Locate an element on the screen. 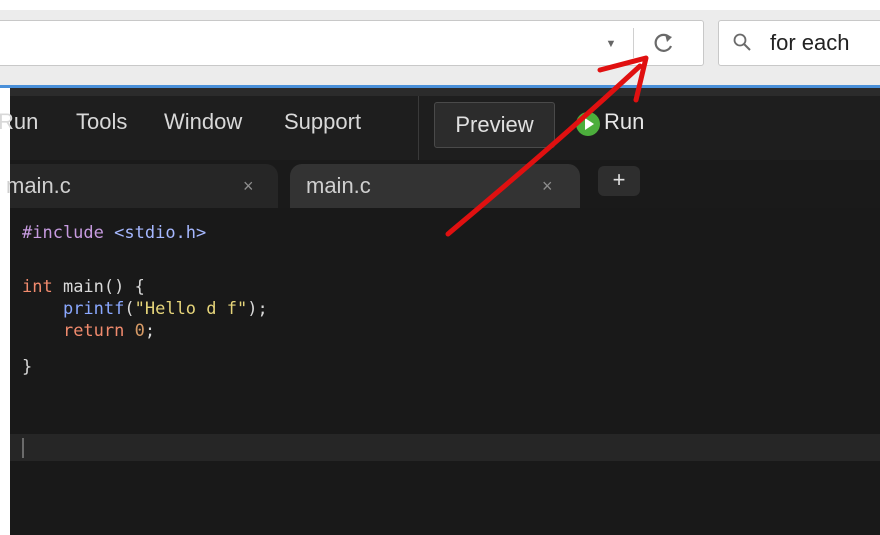 This screenshot has height=535, width=880. code-line-5: return 0; is located at coordinates (88, 331).